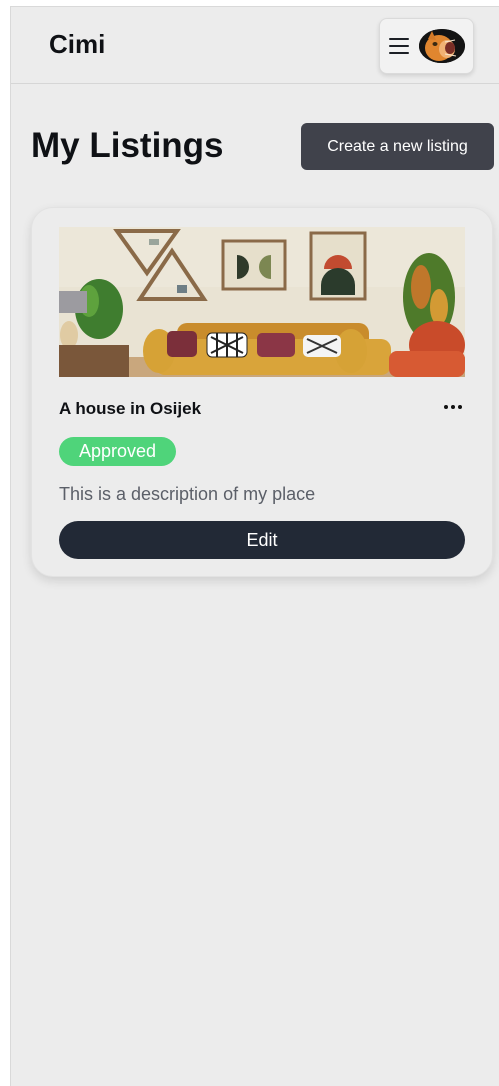 This screenshot has height=1086, width=499. I want to click on status-badge: Approved, so click(118, 451).